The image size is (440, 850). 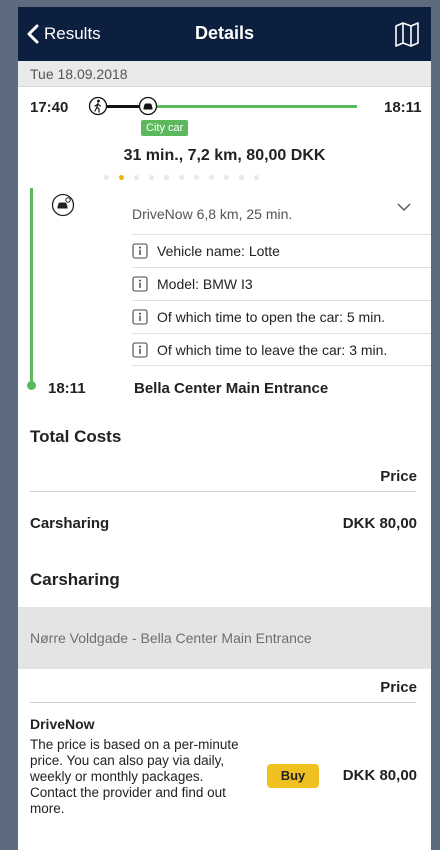 I want to click on detail-open-time: Of which time to open the car: 5 min., so click(x=258, y=317).